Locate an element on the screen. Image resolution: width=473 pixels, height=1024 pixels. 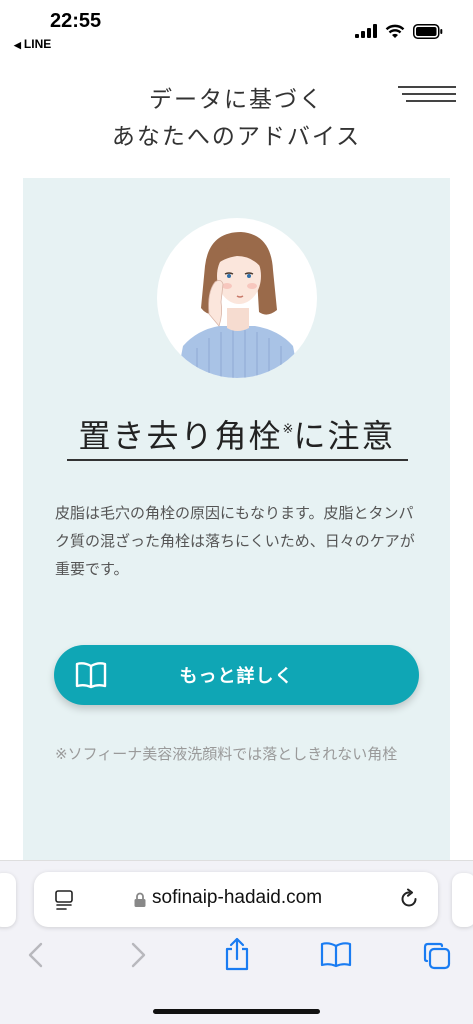
back-to-line-link: ◀ LINE is located at coordinates (32, 44).